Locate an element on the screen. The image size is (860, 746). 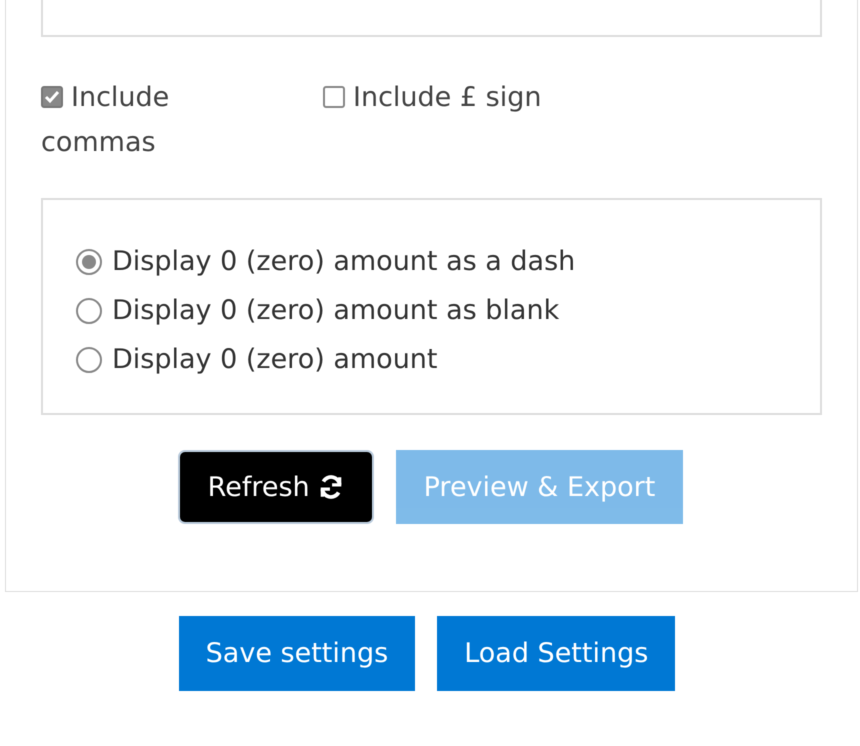
radio-option: Display 0 (zero) amount is located at coordinates (431, 360).